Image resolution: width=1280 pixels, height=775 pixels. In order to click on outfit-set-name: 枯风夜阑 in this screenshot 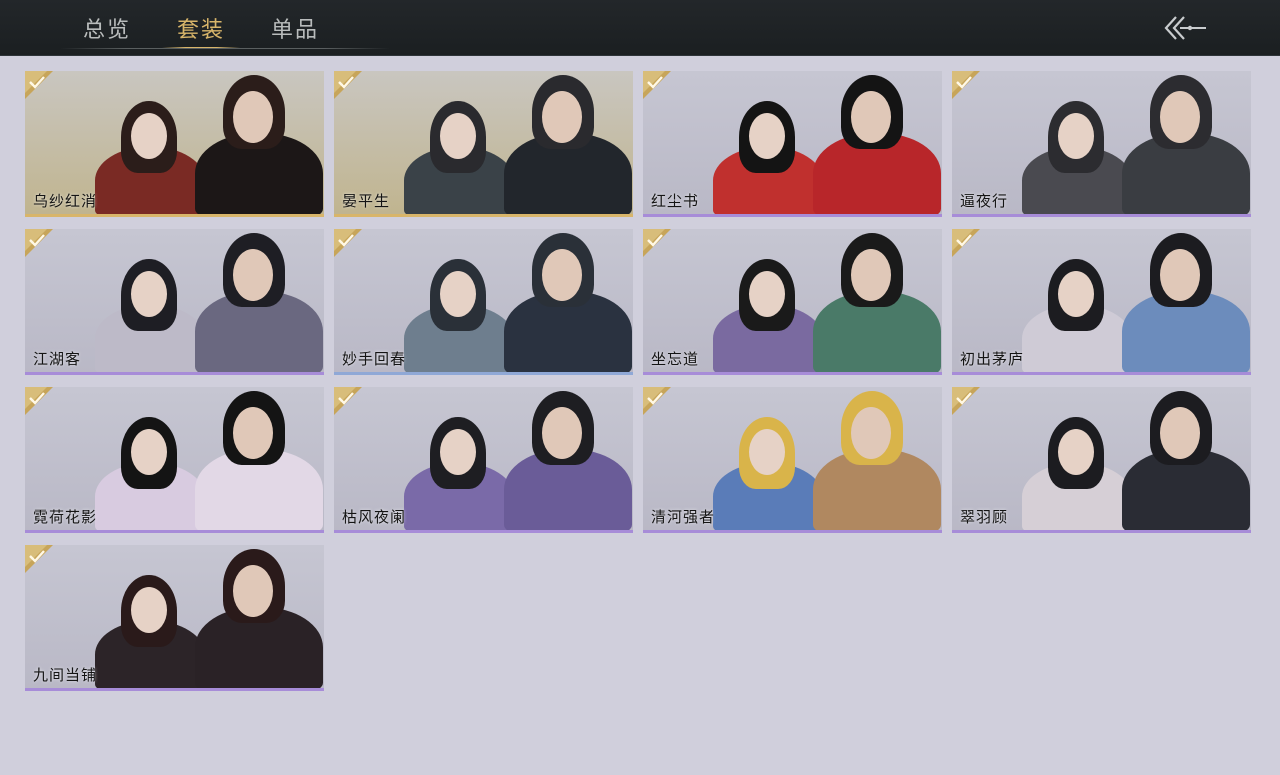, I will do `click(374, 517)`.